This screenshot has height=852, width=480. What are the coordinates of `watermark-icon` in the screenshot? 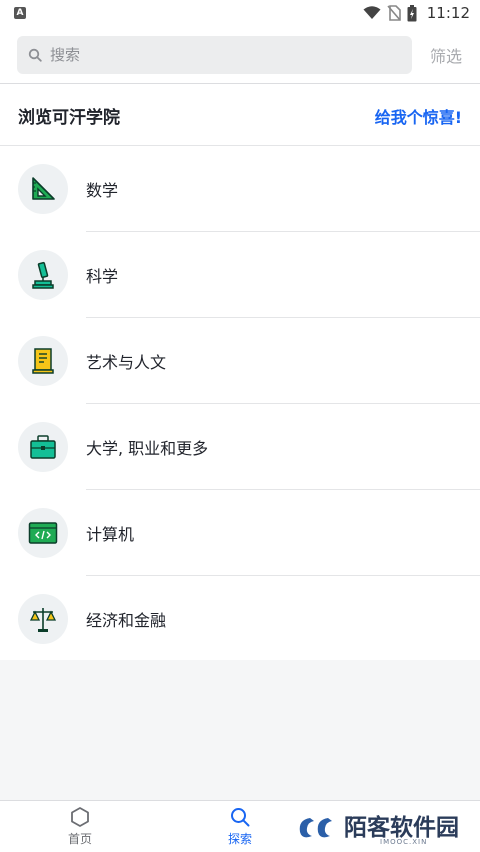 It's located at (315, 828).